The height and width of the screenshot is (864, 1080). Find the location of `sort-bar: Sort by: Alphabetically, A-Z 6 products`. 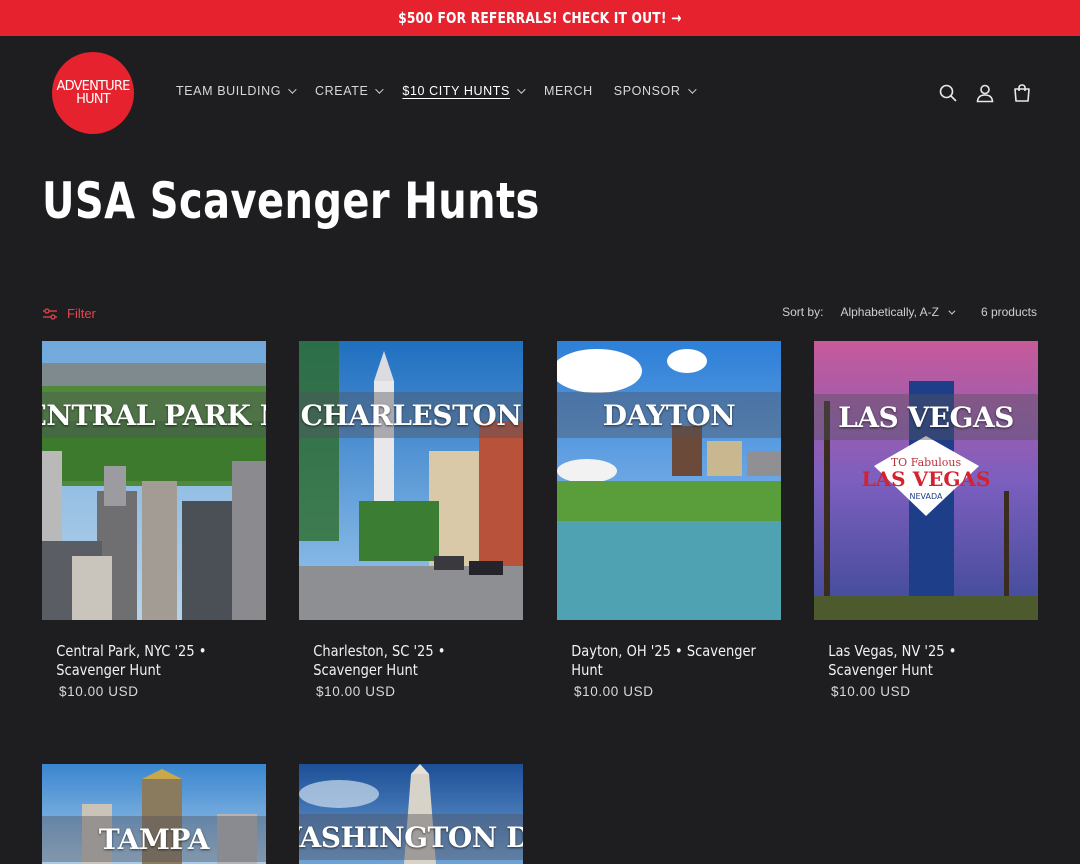

sort-bar: Sort by: Alphabetically, A-Z 6 products is located at coordinates (909, 312).